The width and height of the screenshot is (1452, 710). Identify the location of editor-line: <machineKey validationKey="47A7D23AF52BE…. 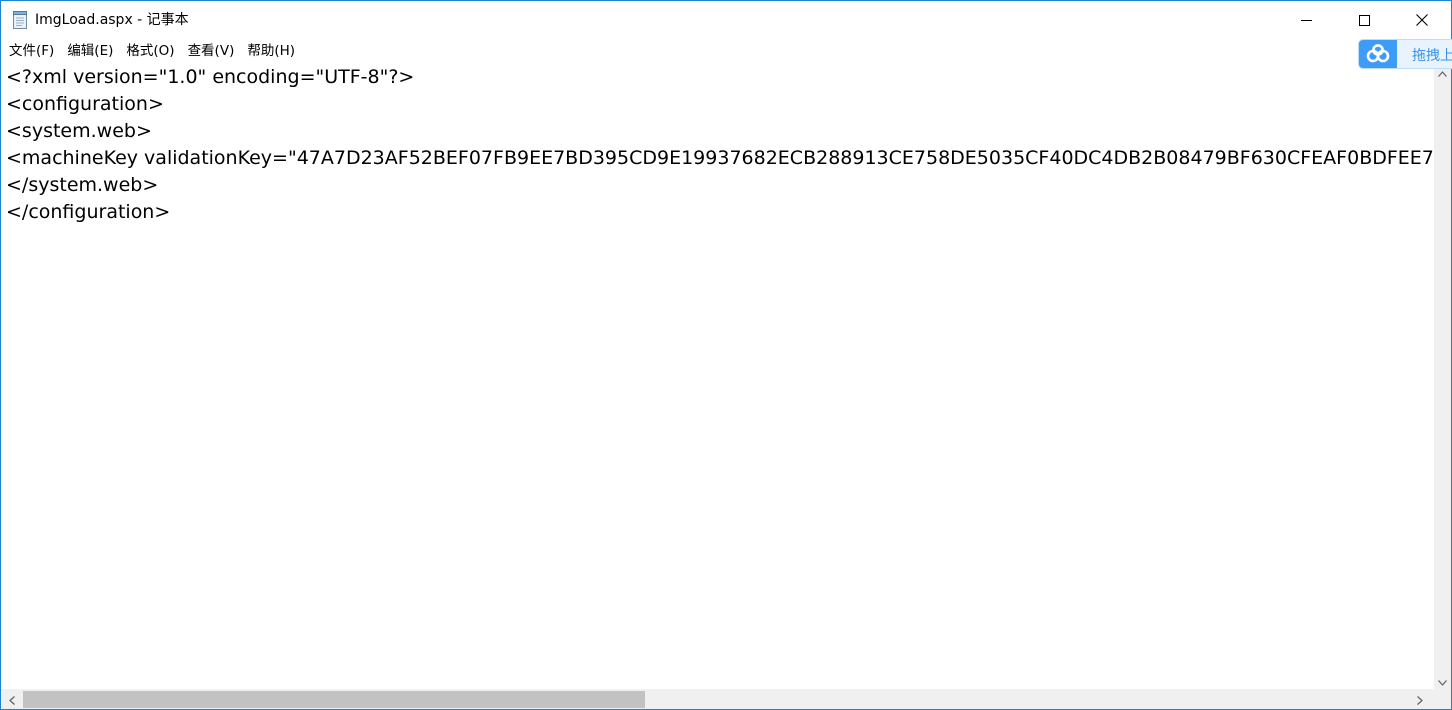
(720, 158).